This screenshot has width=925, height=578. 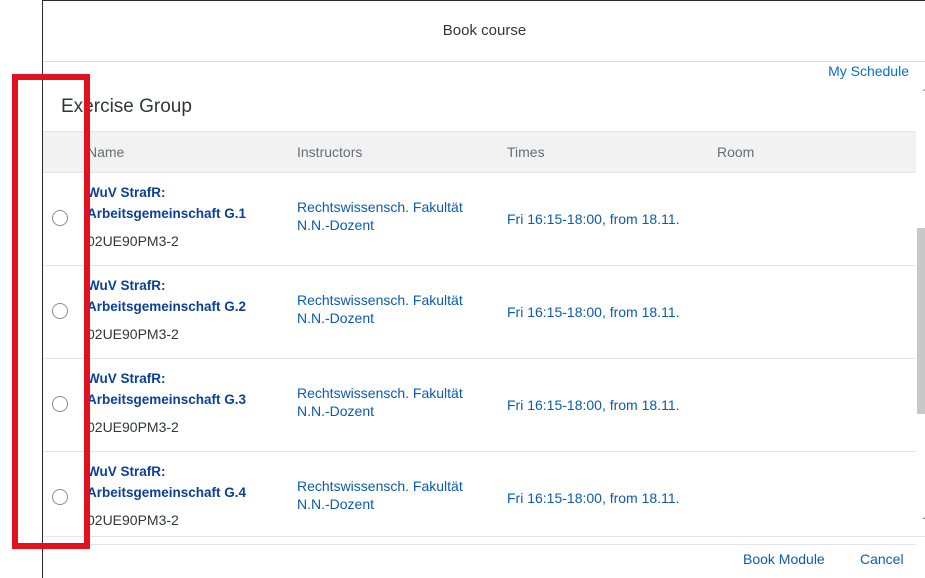 I want to click on column-header-name: Name, so click(x=106, y=152).